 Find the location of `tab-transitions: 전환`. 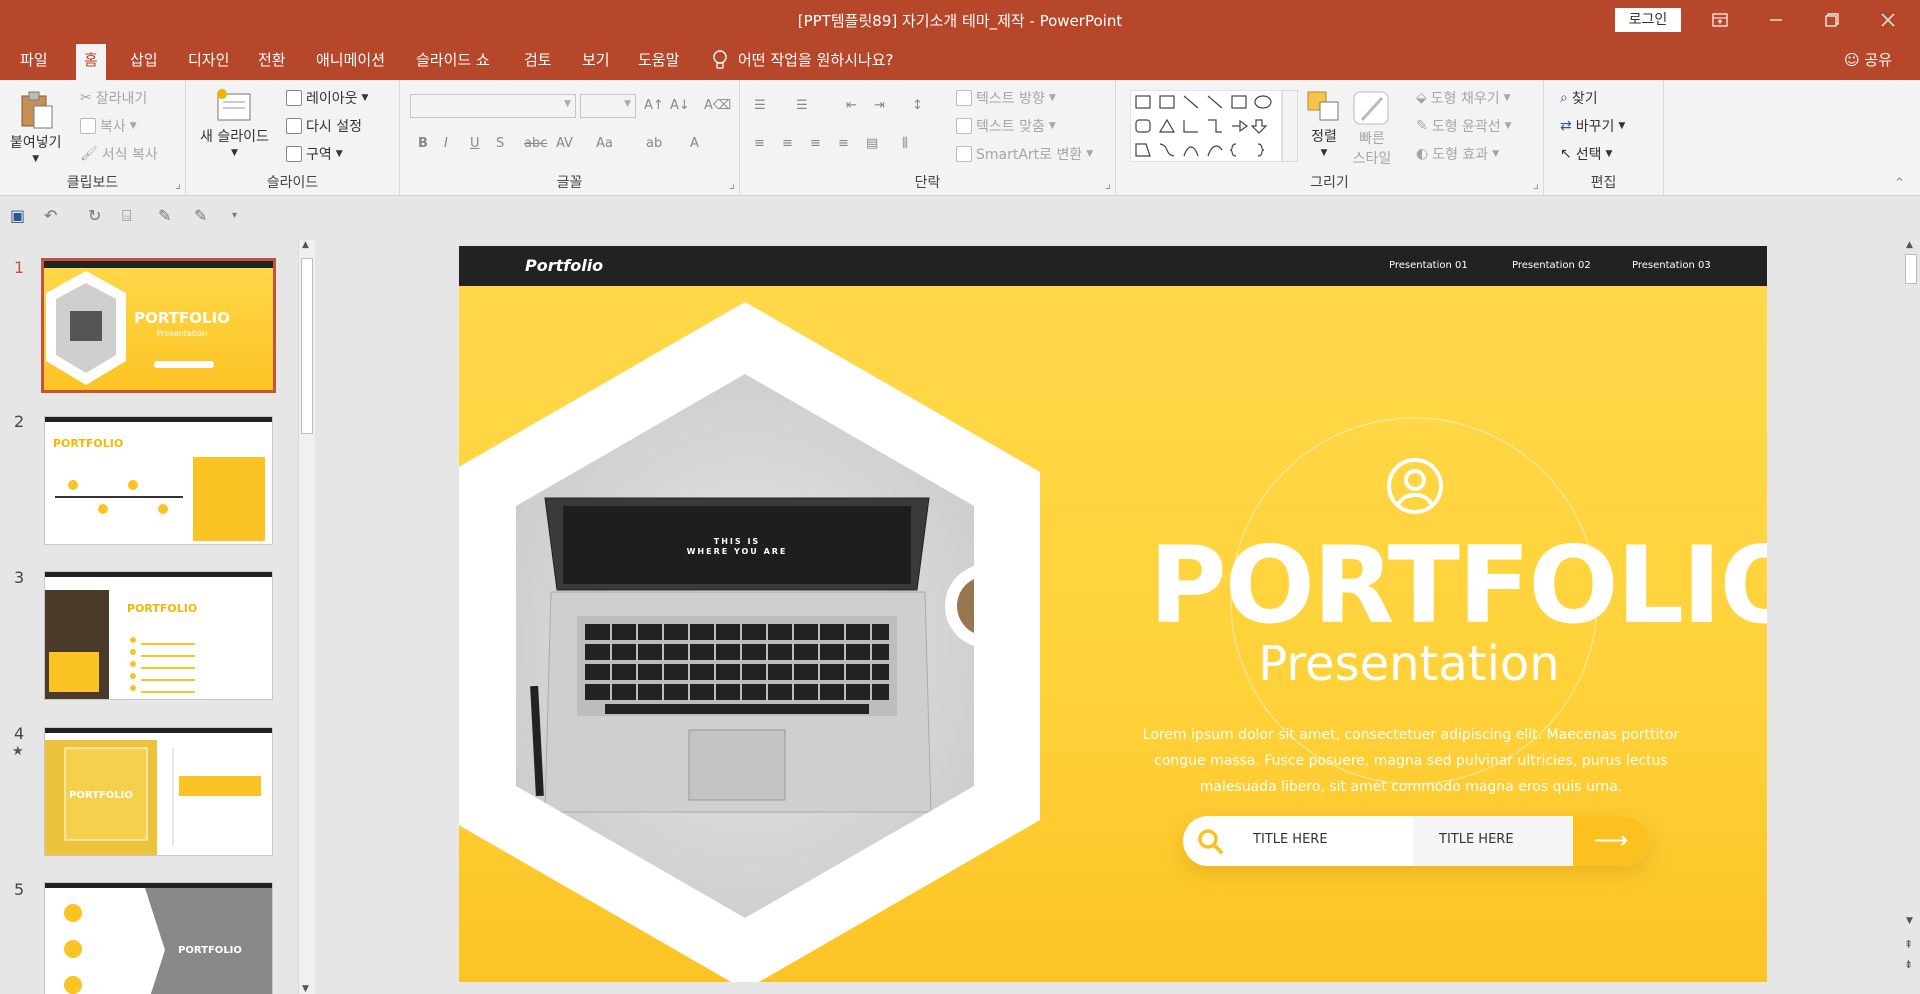

tab-transitions: 전환 is located at coordinates (272, 60).